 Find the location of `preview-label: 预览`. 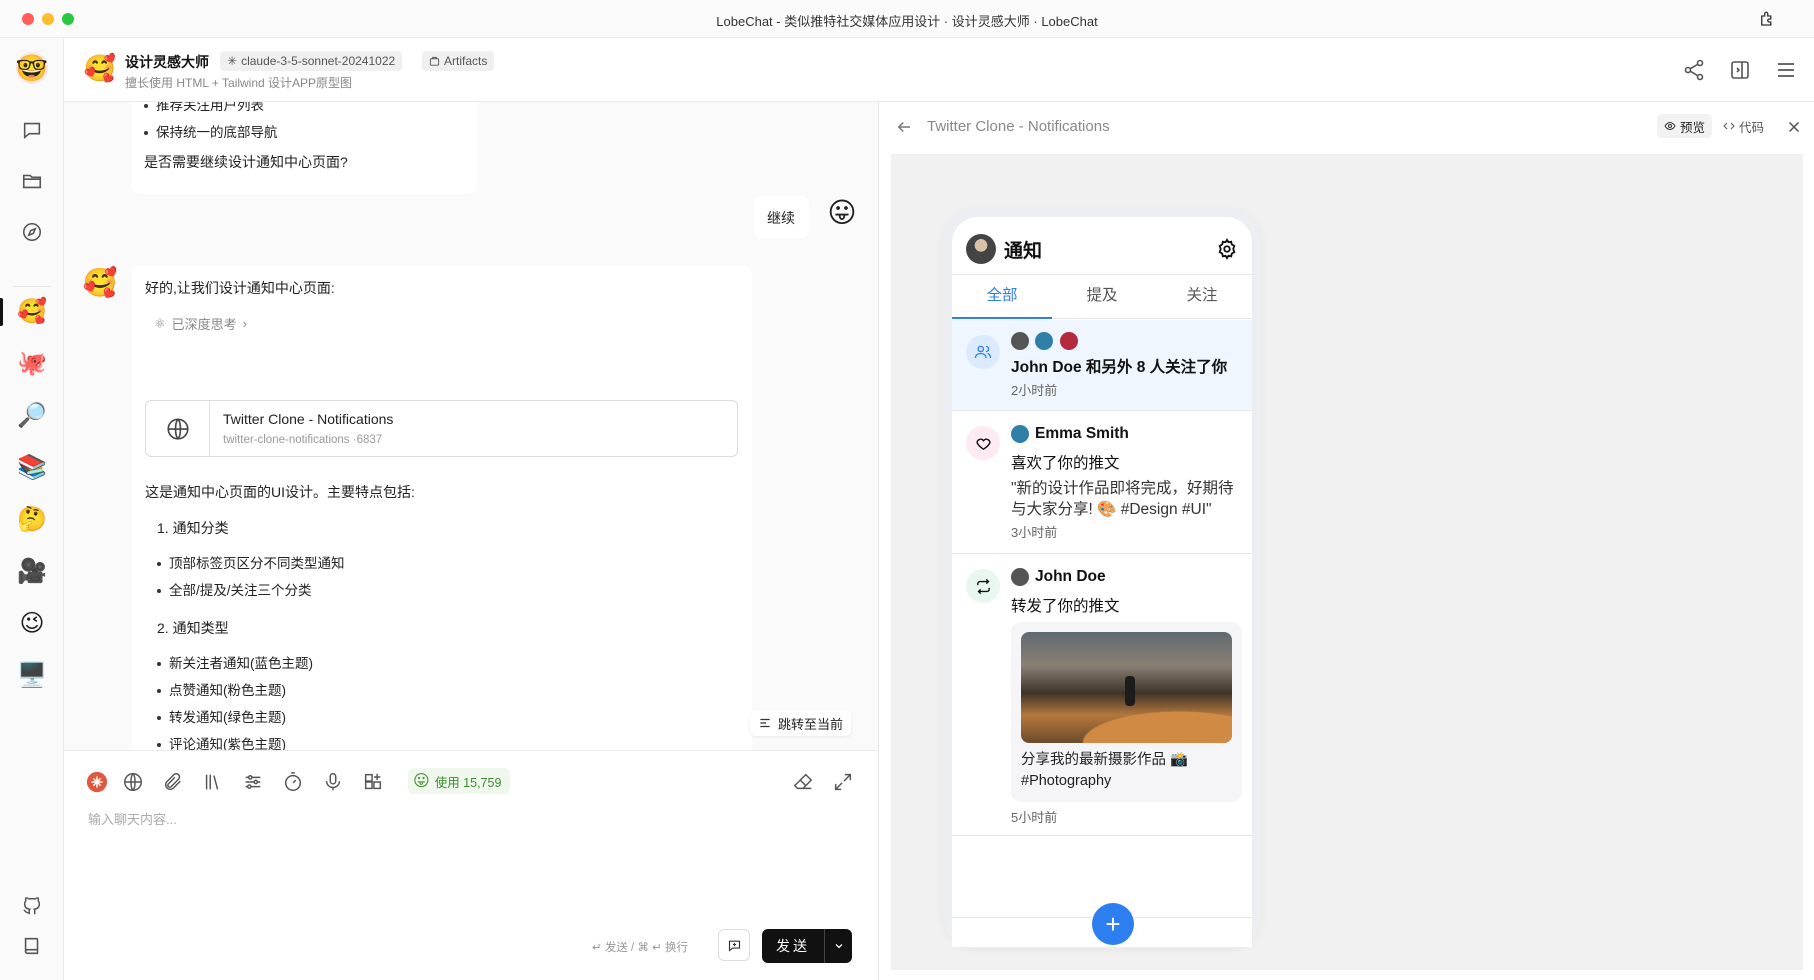

preview-label: 预览 is located at coordinates (1692, 127).